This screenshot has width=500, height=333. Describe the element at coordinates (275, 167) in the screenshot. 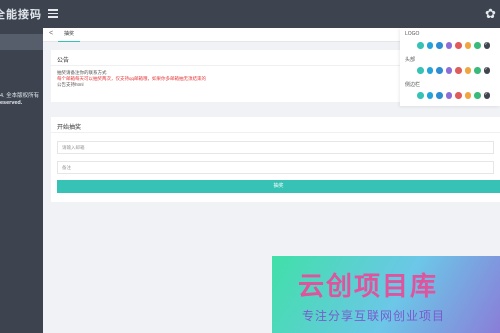

I see `remark-input: 备注` at that location.